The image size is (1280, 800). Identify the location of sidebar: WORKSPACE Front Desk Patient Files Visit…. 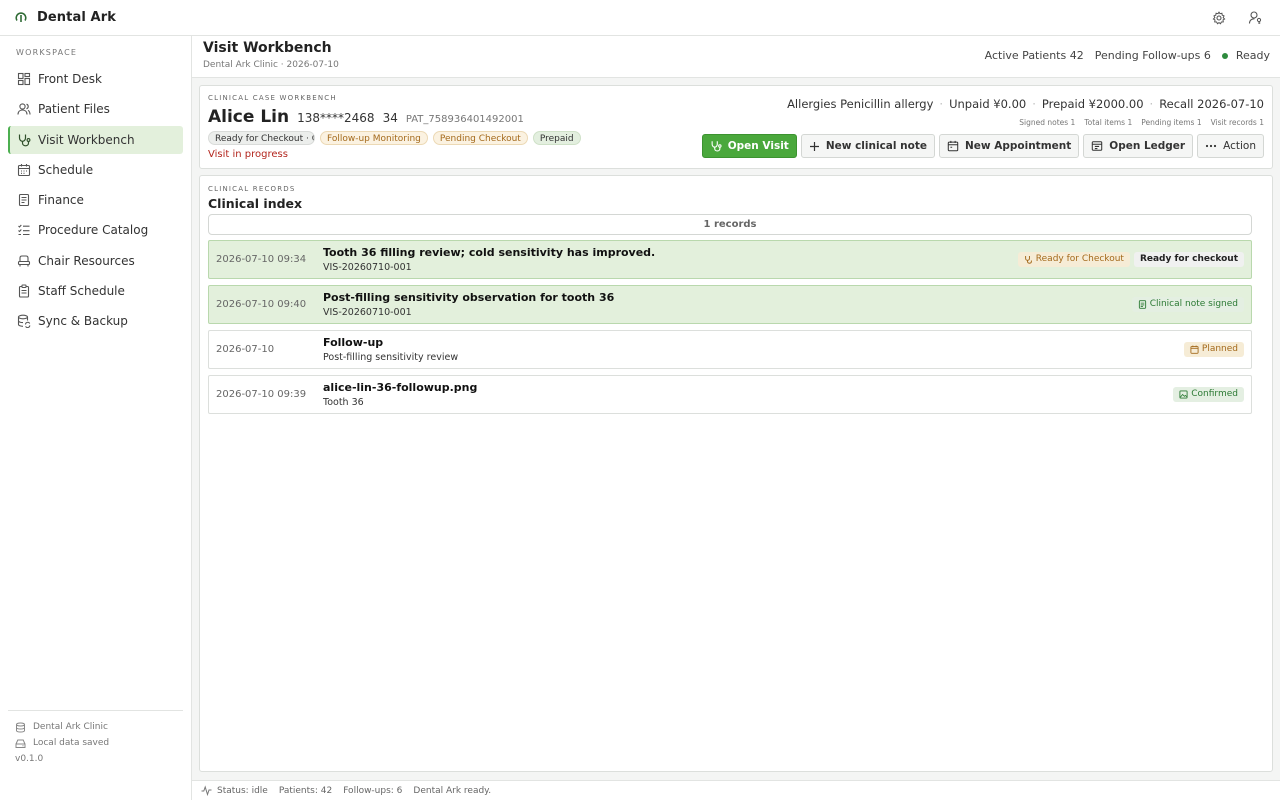
(96, 418).